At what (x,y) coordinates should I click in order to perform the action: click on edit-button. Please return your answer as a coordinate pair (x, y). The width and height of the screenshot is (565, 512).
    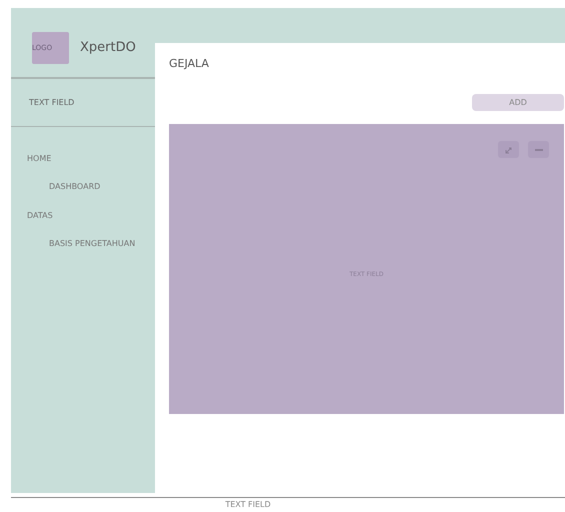
    Looking at the image, I should click on (508, 149).